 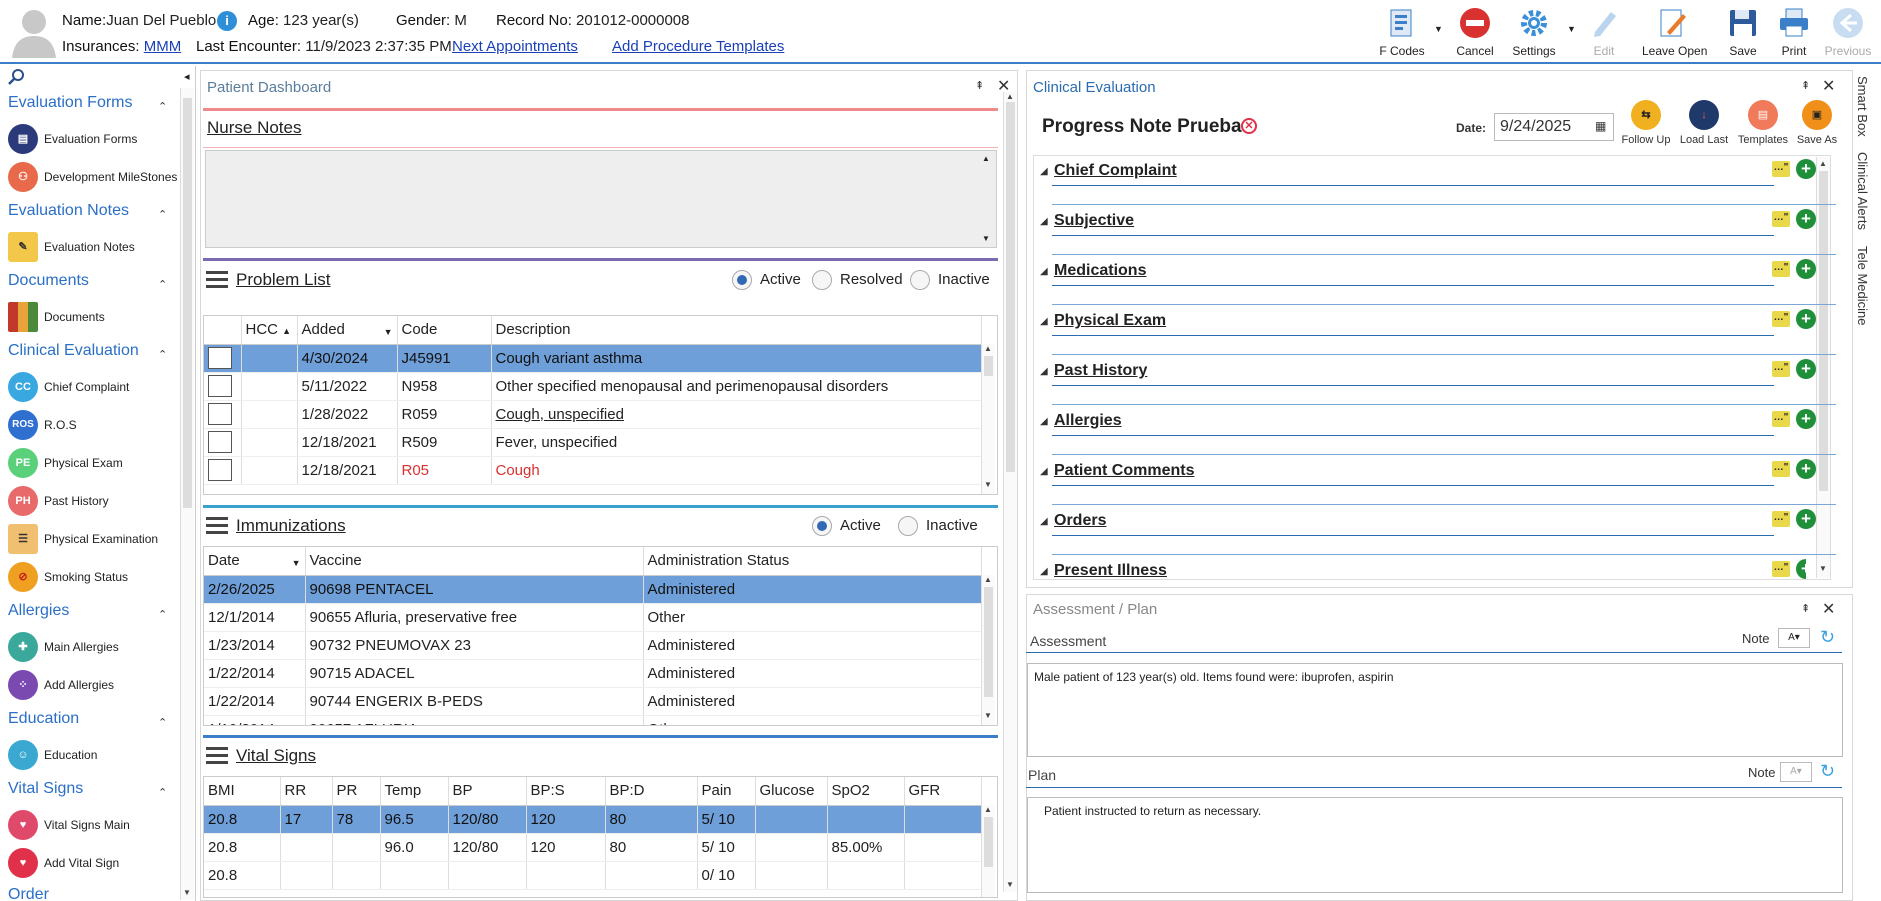 I want to click on section-chief-complaint: ◢ Chief Complaint …" +, so click(x=1436, y=183).